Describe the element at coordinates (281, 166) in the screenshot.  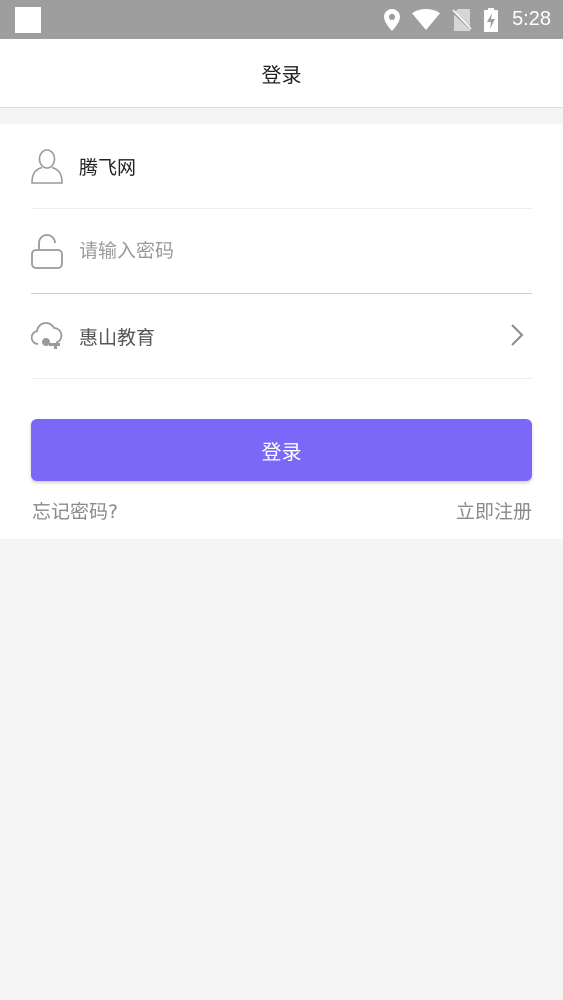
I see `username-field: 腾飞网` at that location.